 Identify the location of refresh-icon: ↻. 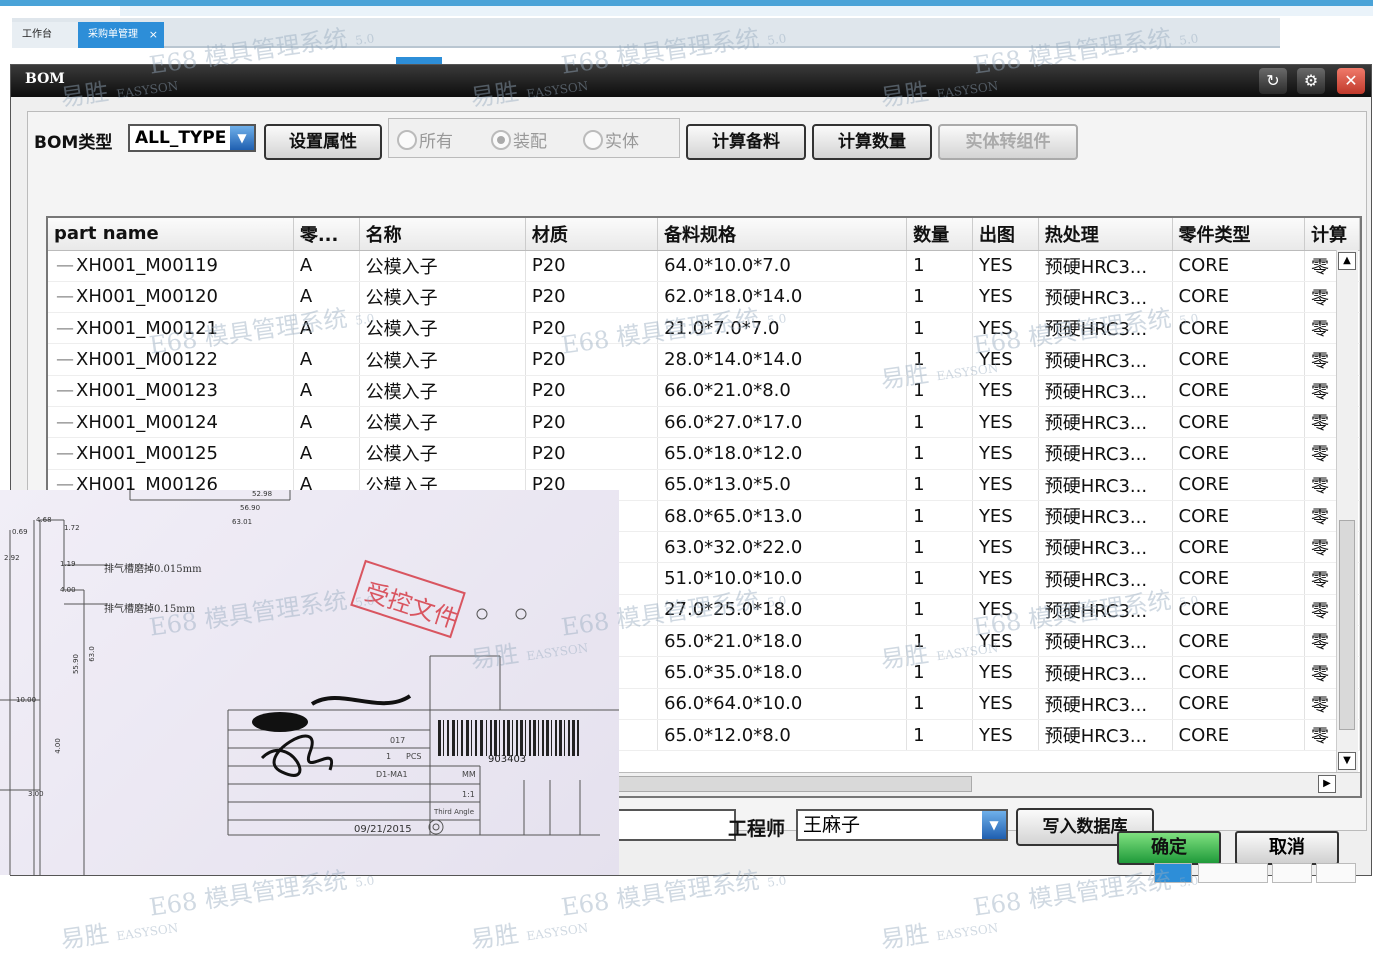
(1273, 81).